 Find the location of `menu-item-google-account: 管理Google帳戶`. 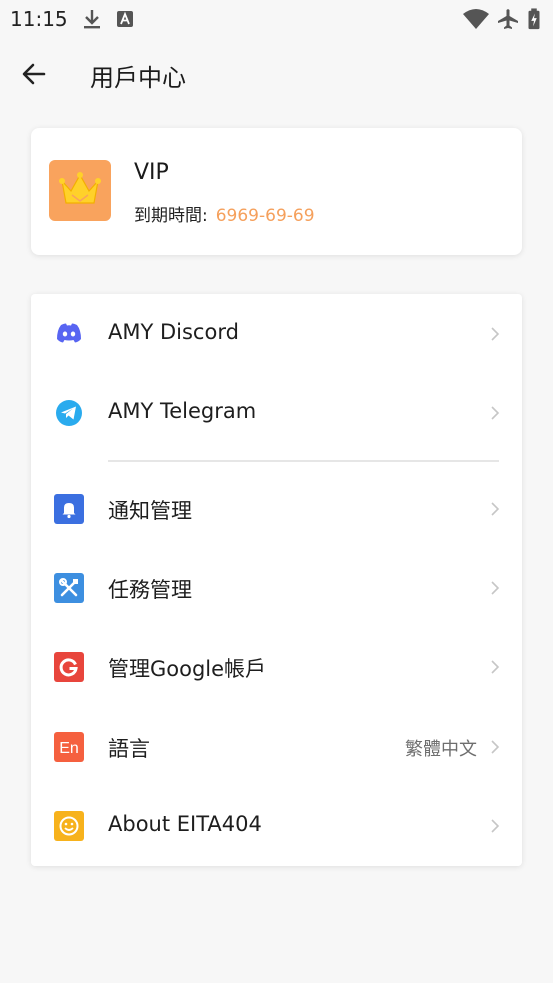

menu-item-google-account: 管理Google帳戶 is located at coordinates (276, 667).